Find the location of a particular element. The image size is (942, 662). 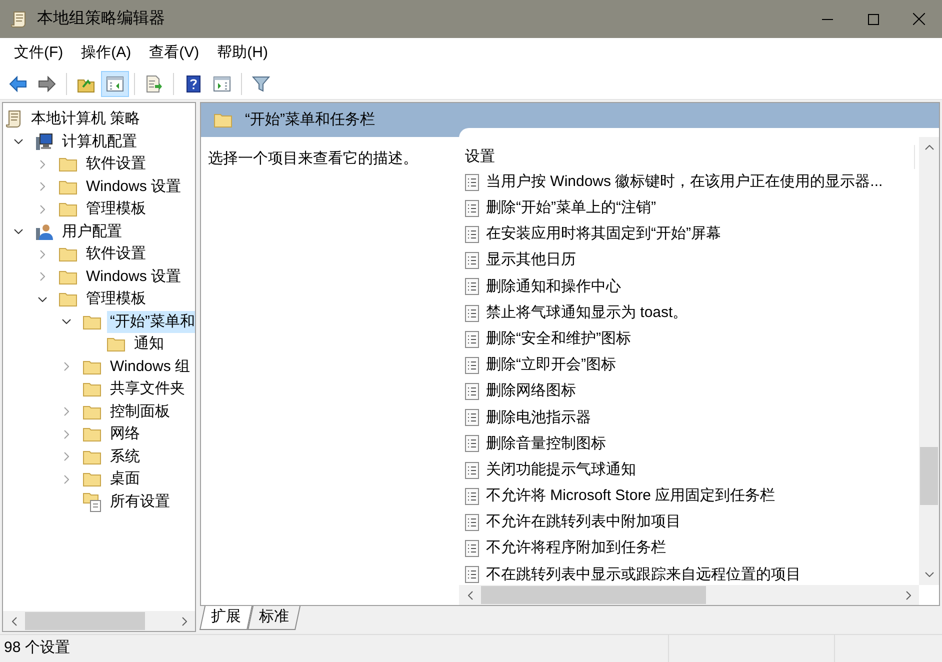

tab: 标准 is located at coordinates (274, 618).